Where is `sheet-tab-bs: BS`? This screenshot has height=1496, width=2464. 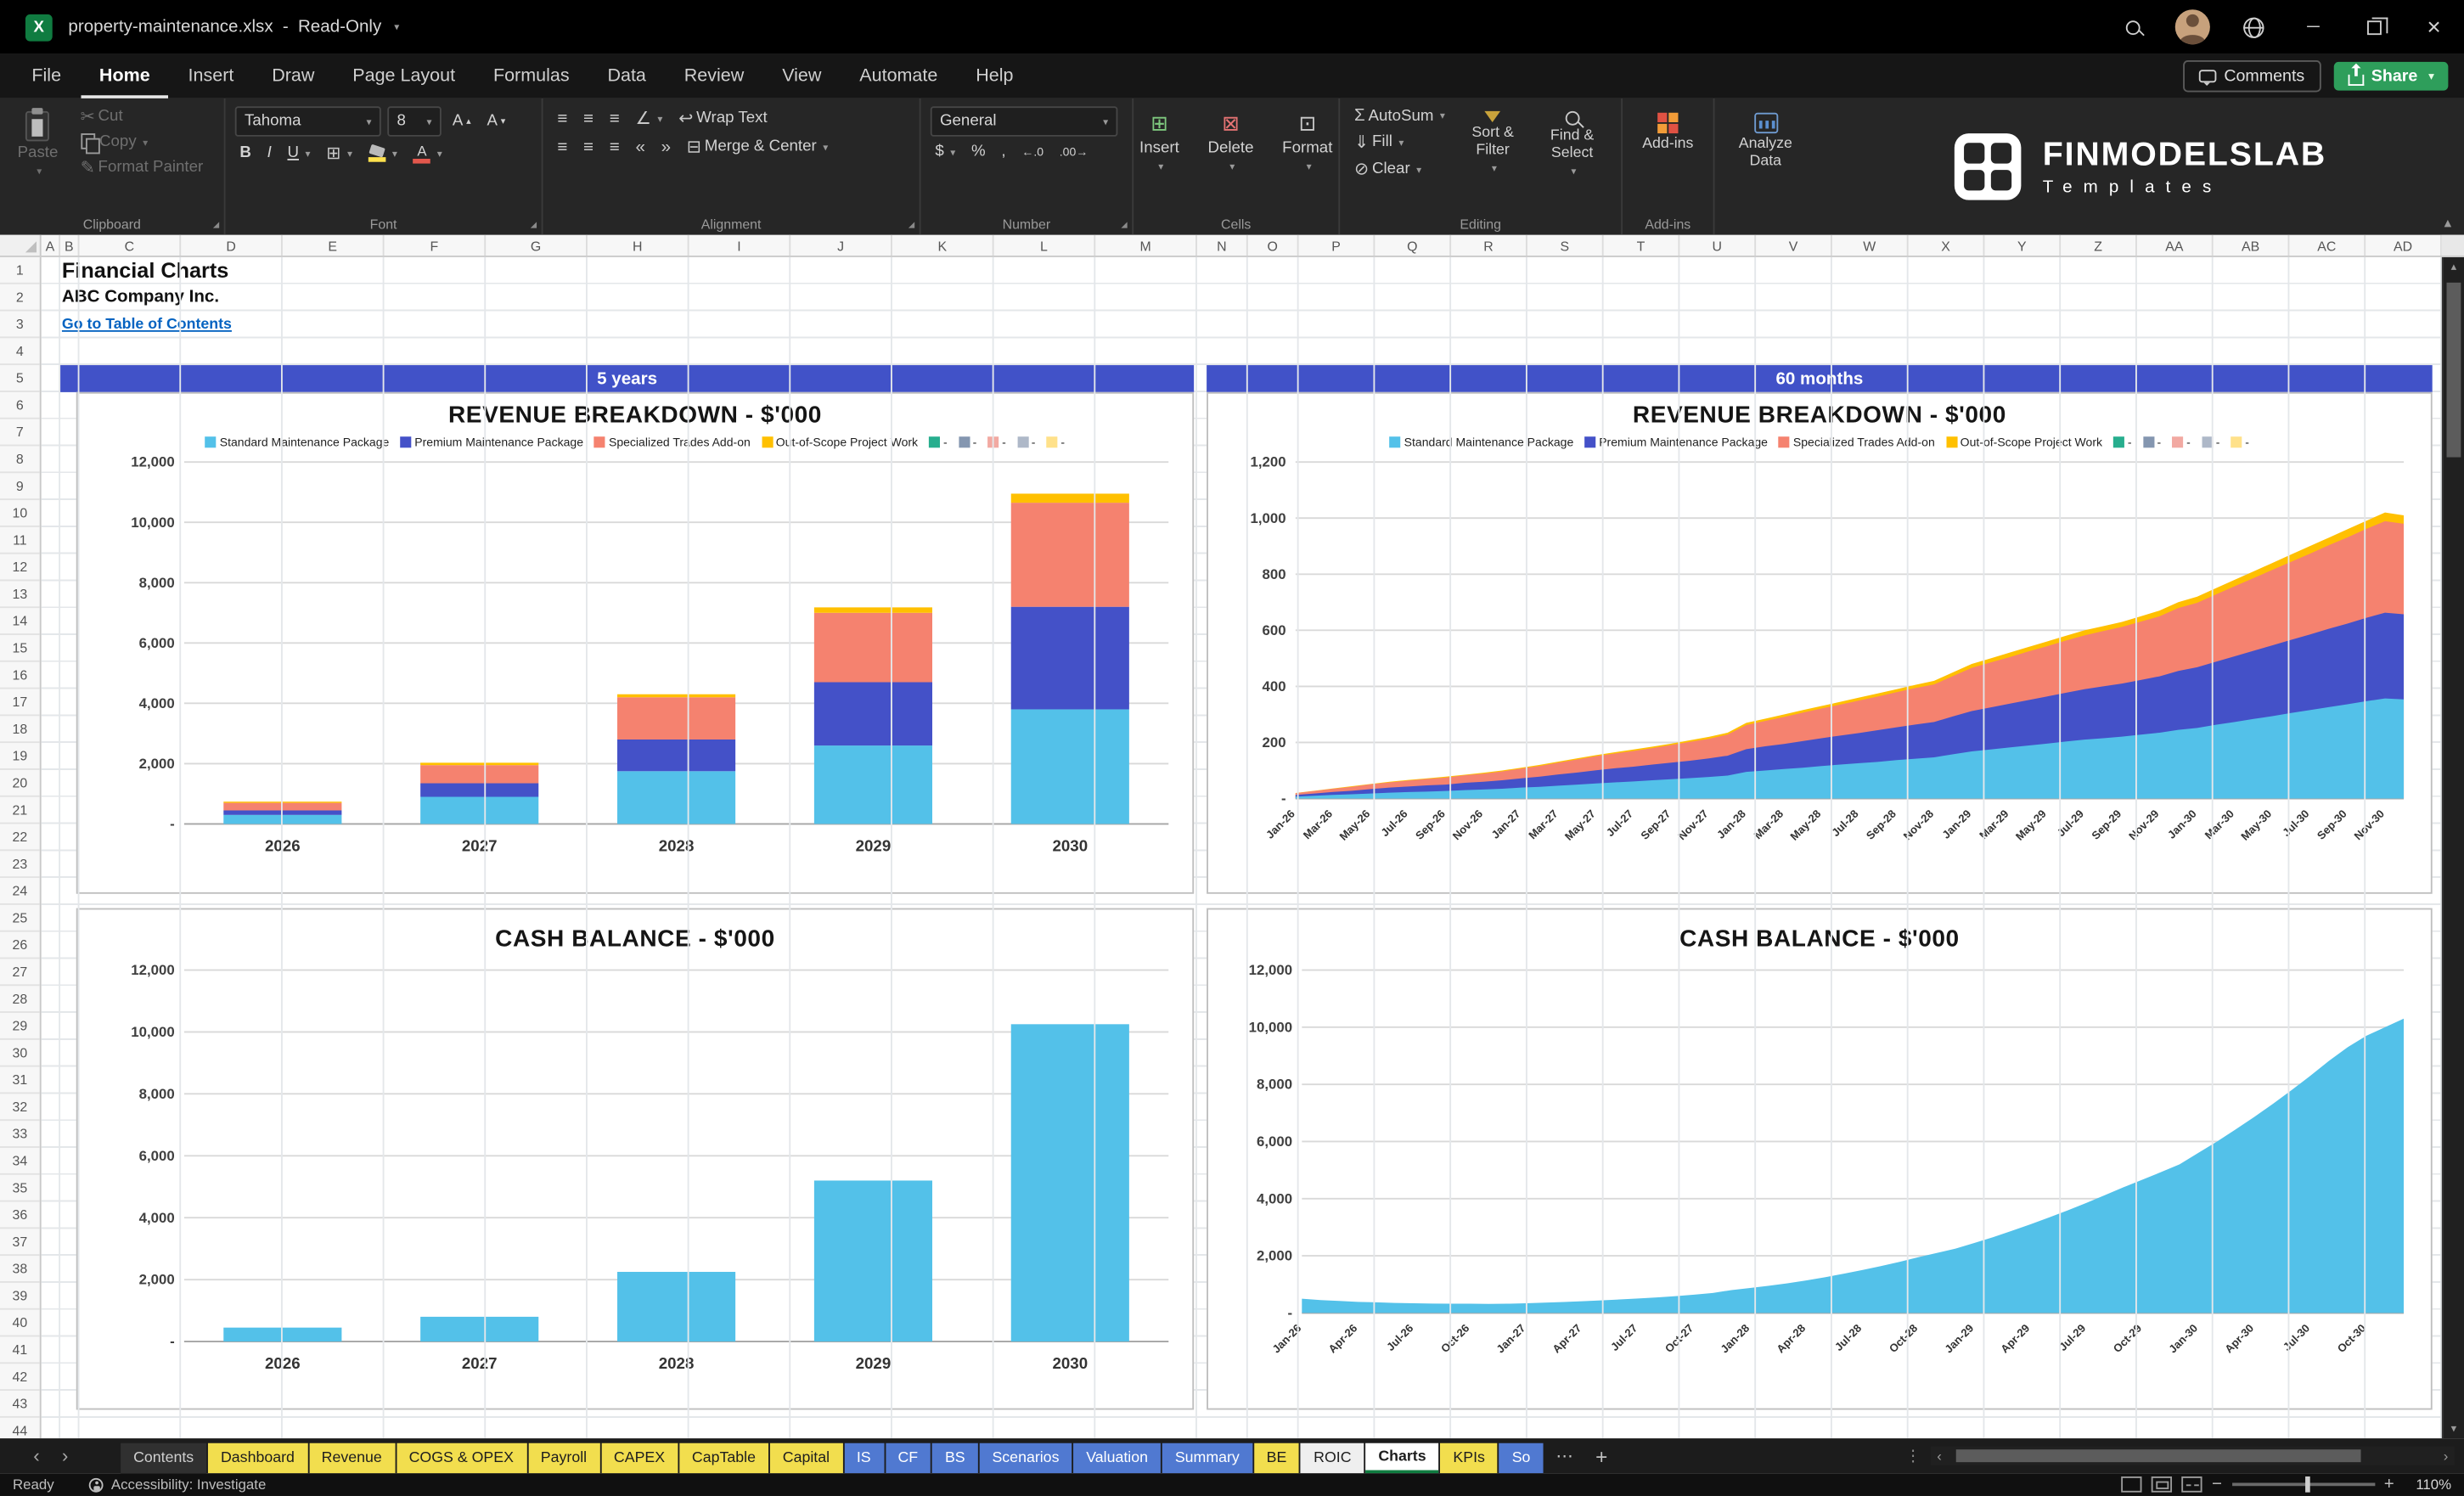
sheet-tab-bs: BS is located at coordinates (954, 1458).